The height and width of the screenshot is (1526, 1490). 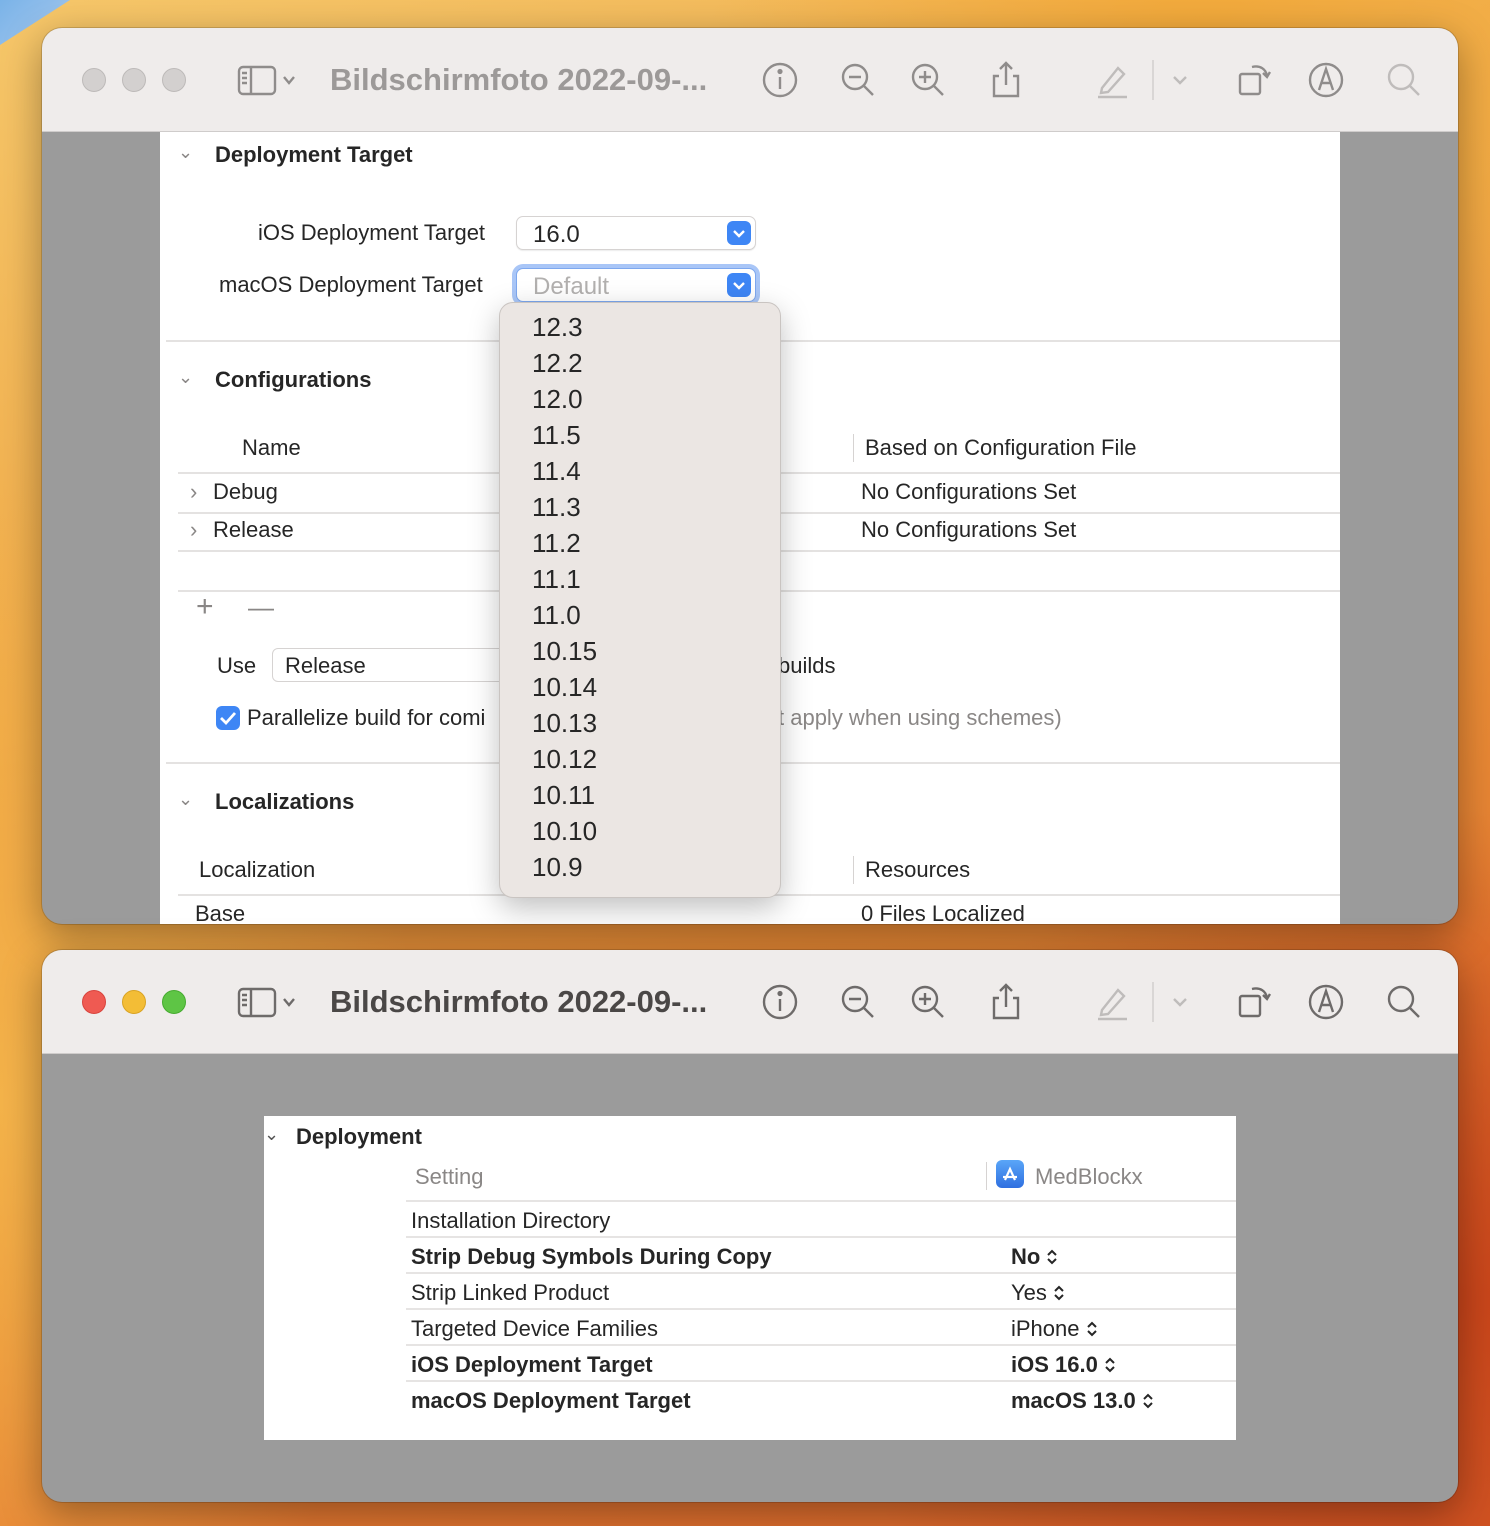 What do you see at coordinates (640, 867) in the screenshot?
I see `menu-item-version: 10.9` at bounding box center [640, 867].